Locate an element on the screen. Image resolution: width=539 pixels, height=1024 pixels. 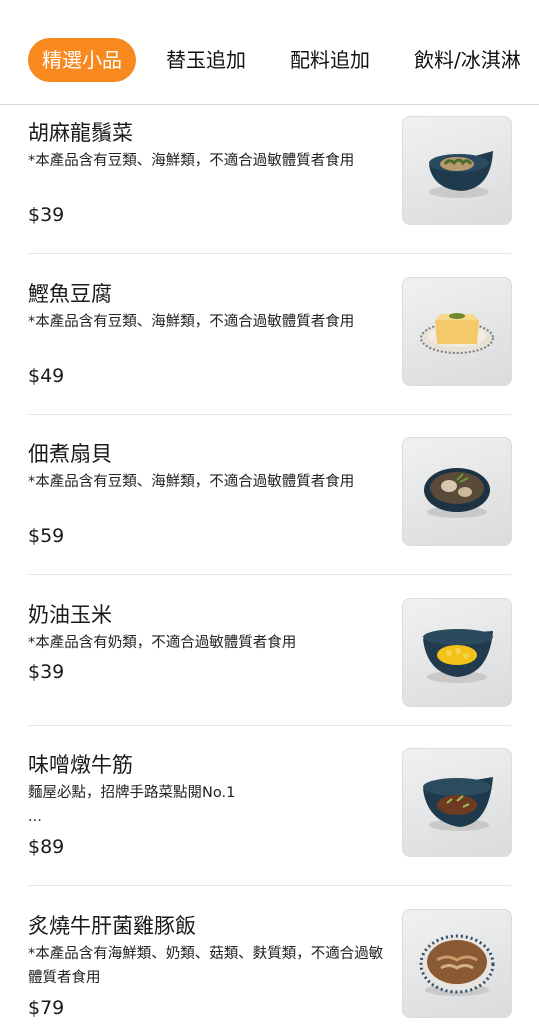
item-description: *本產品含有奶類，不適合過敏體質者食用 is located at coordinates (162, 643).